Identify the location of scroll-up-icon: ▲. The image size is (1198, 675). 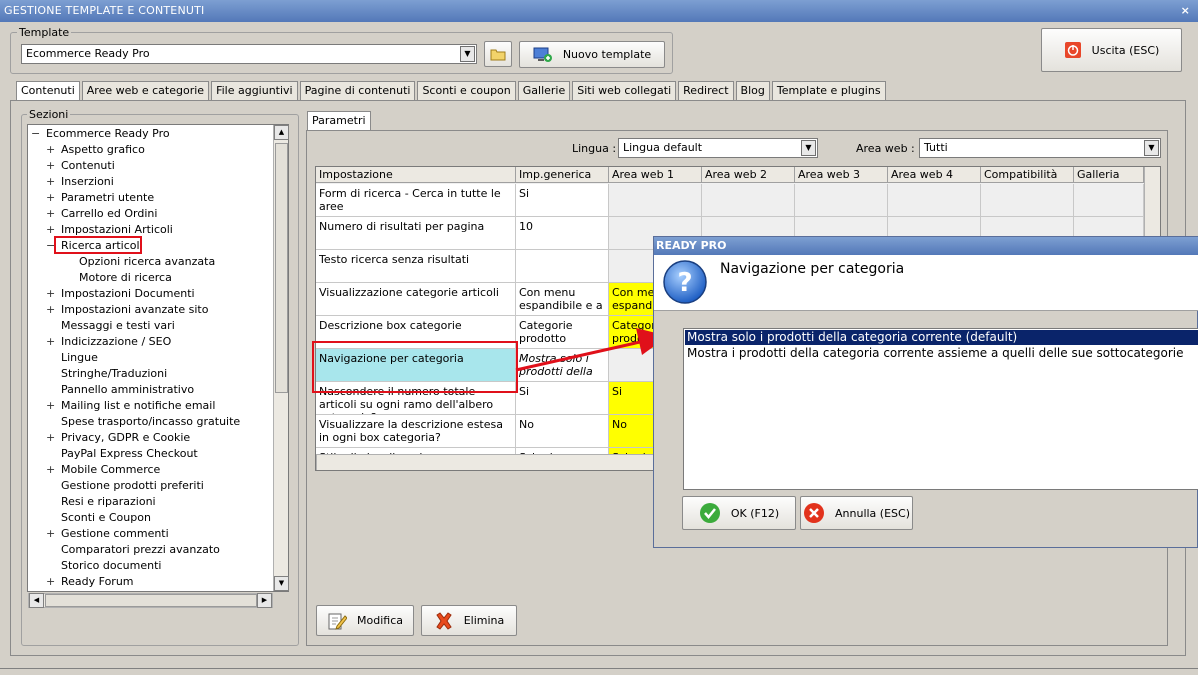
(281, 132).